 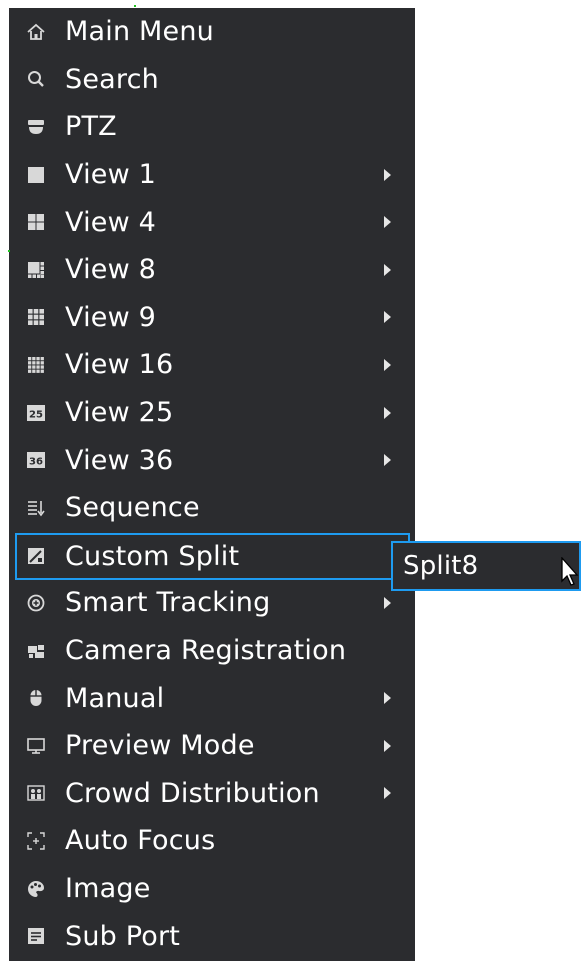 What do you see at coordinates (123, 936) in the screenshot?
I see `menu-item-label: Sub Port` at bounding box center [123, 936].